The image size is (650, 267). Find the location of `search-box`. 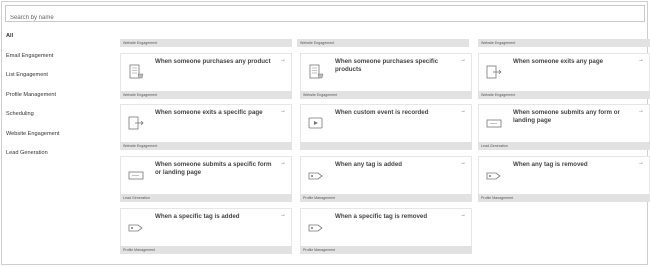

search-box is located at coordinates (325, 15).